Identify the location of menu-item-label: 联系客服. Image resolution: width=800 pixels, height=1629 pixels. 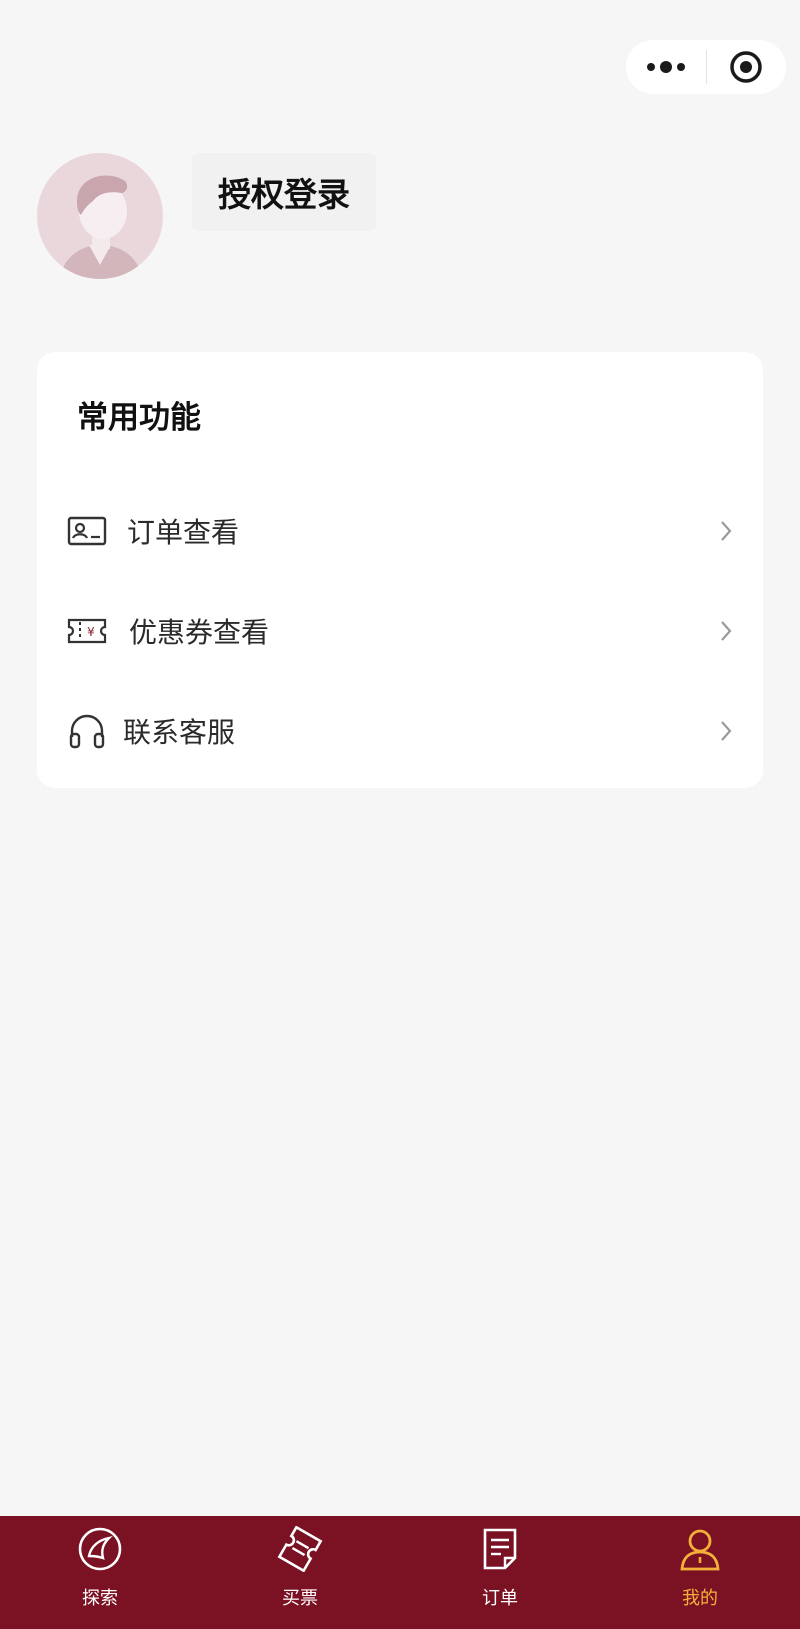
(179, 732).